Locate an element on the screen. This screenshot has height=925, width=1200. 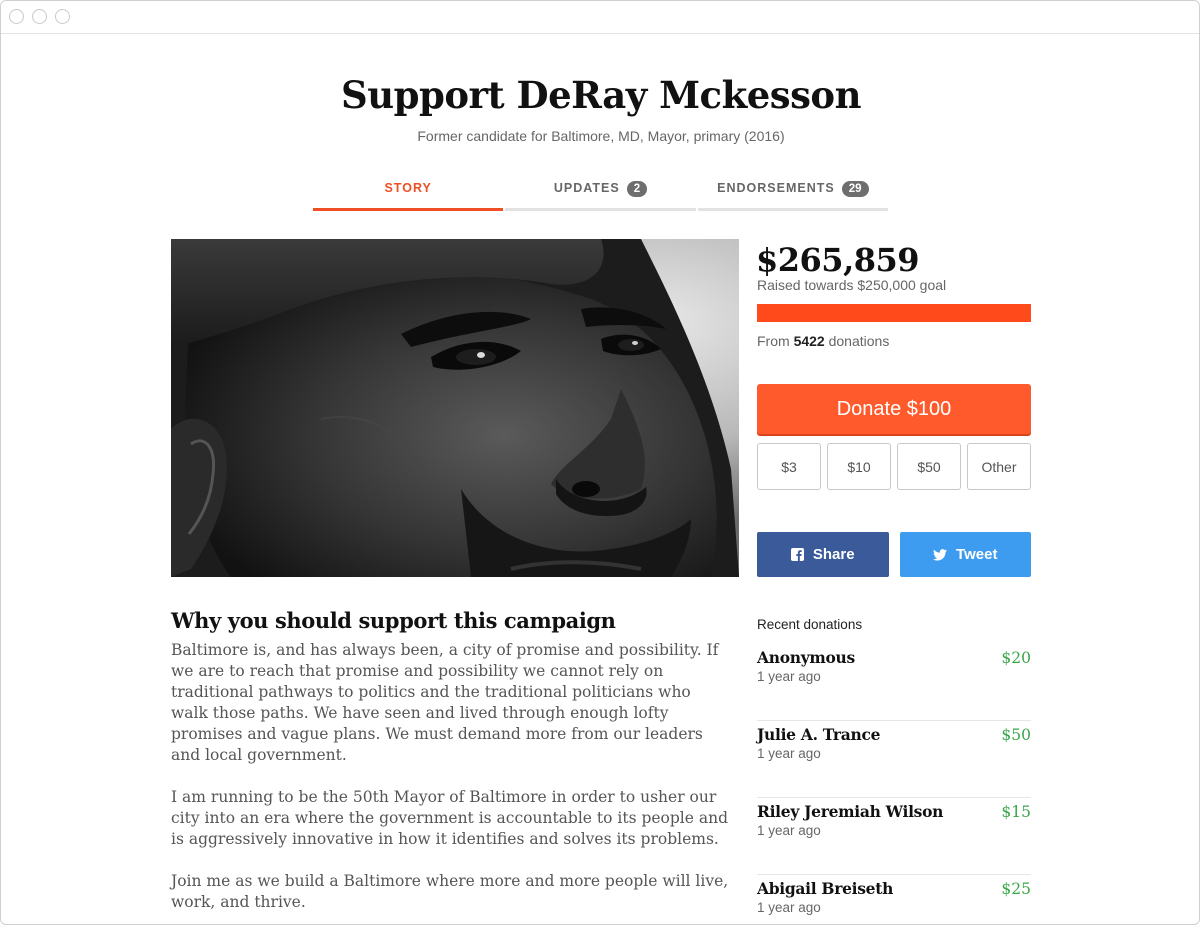
tab-endorsements-label: ENDORSEMENTS is located at coordinates (776, 188).